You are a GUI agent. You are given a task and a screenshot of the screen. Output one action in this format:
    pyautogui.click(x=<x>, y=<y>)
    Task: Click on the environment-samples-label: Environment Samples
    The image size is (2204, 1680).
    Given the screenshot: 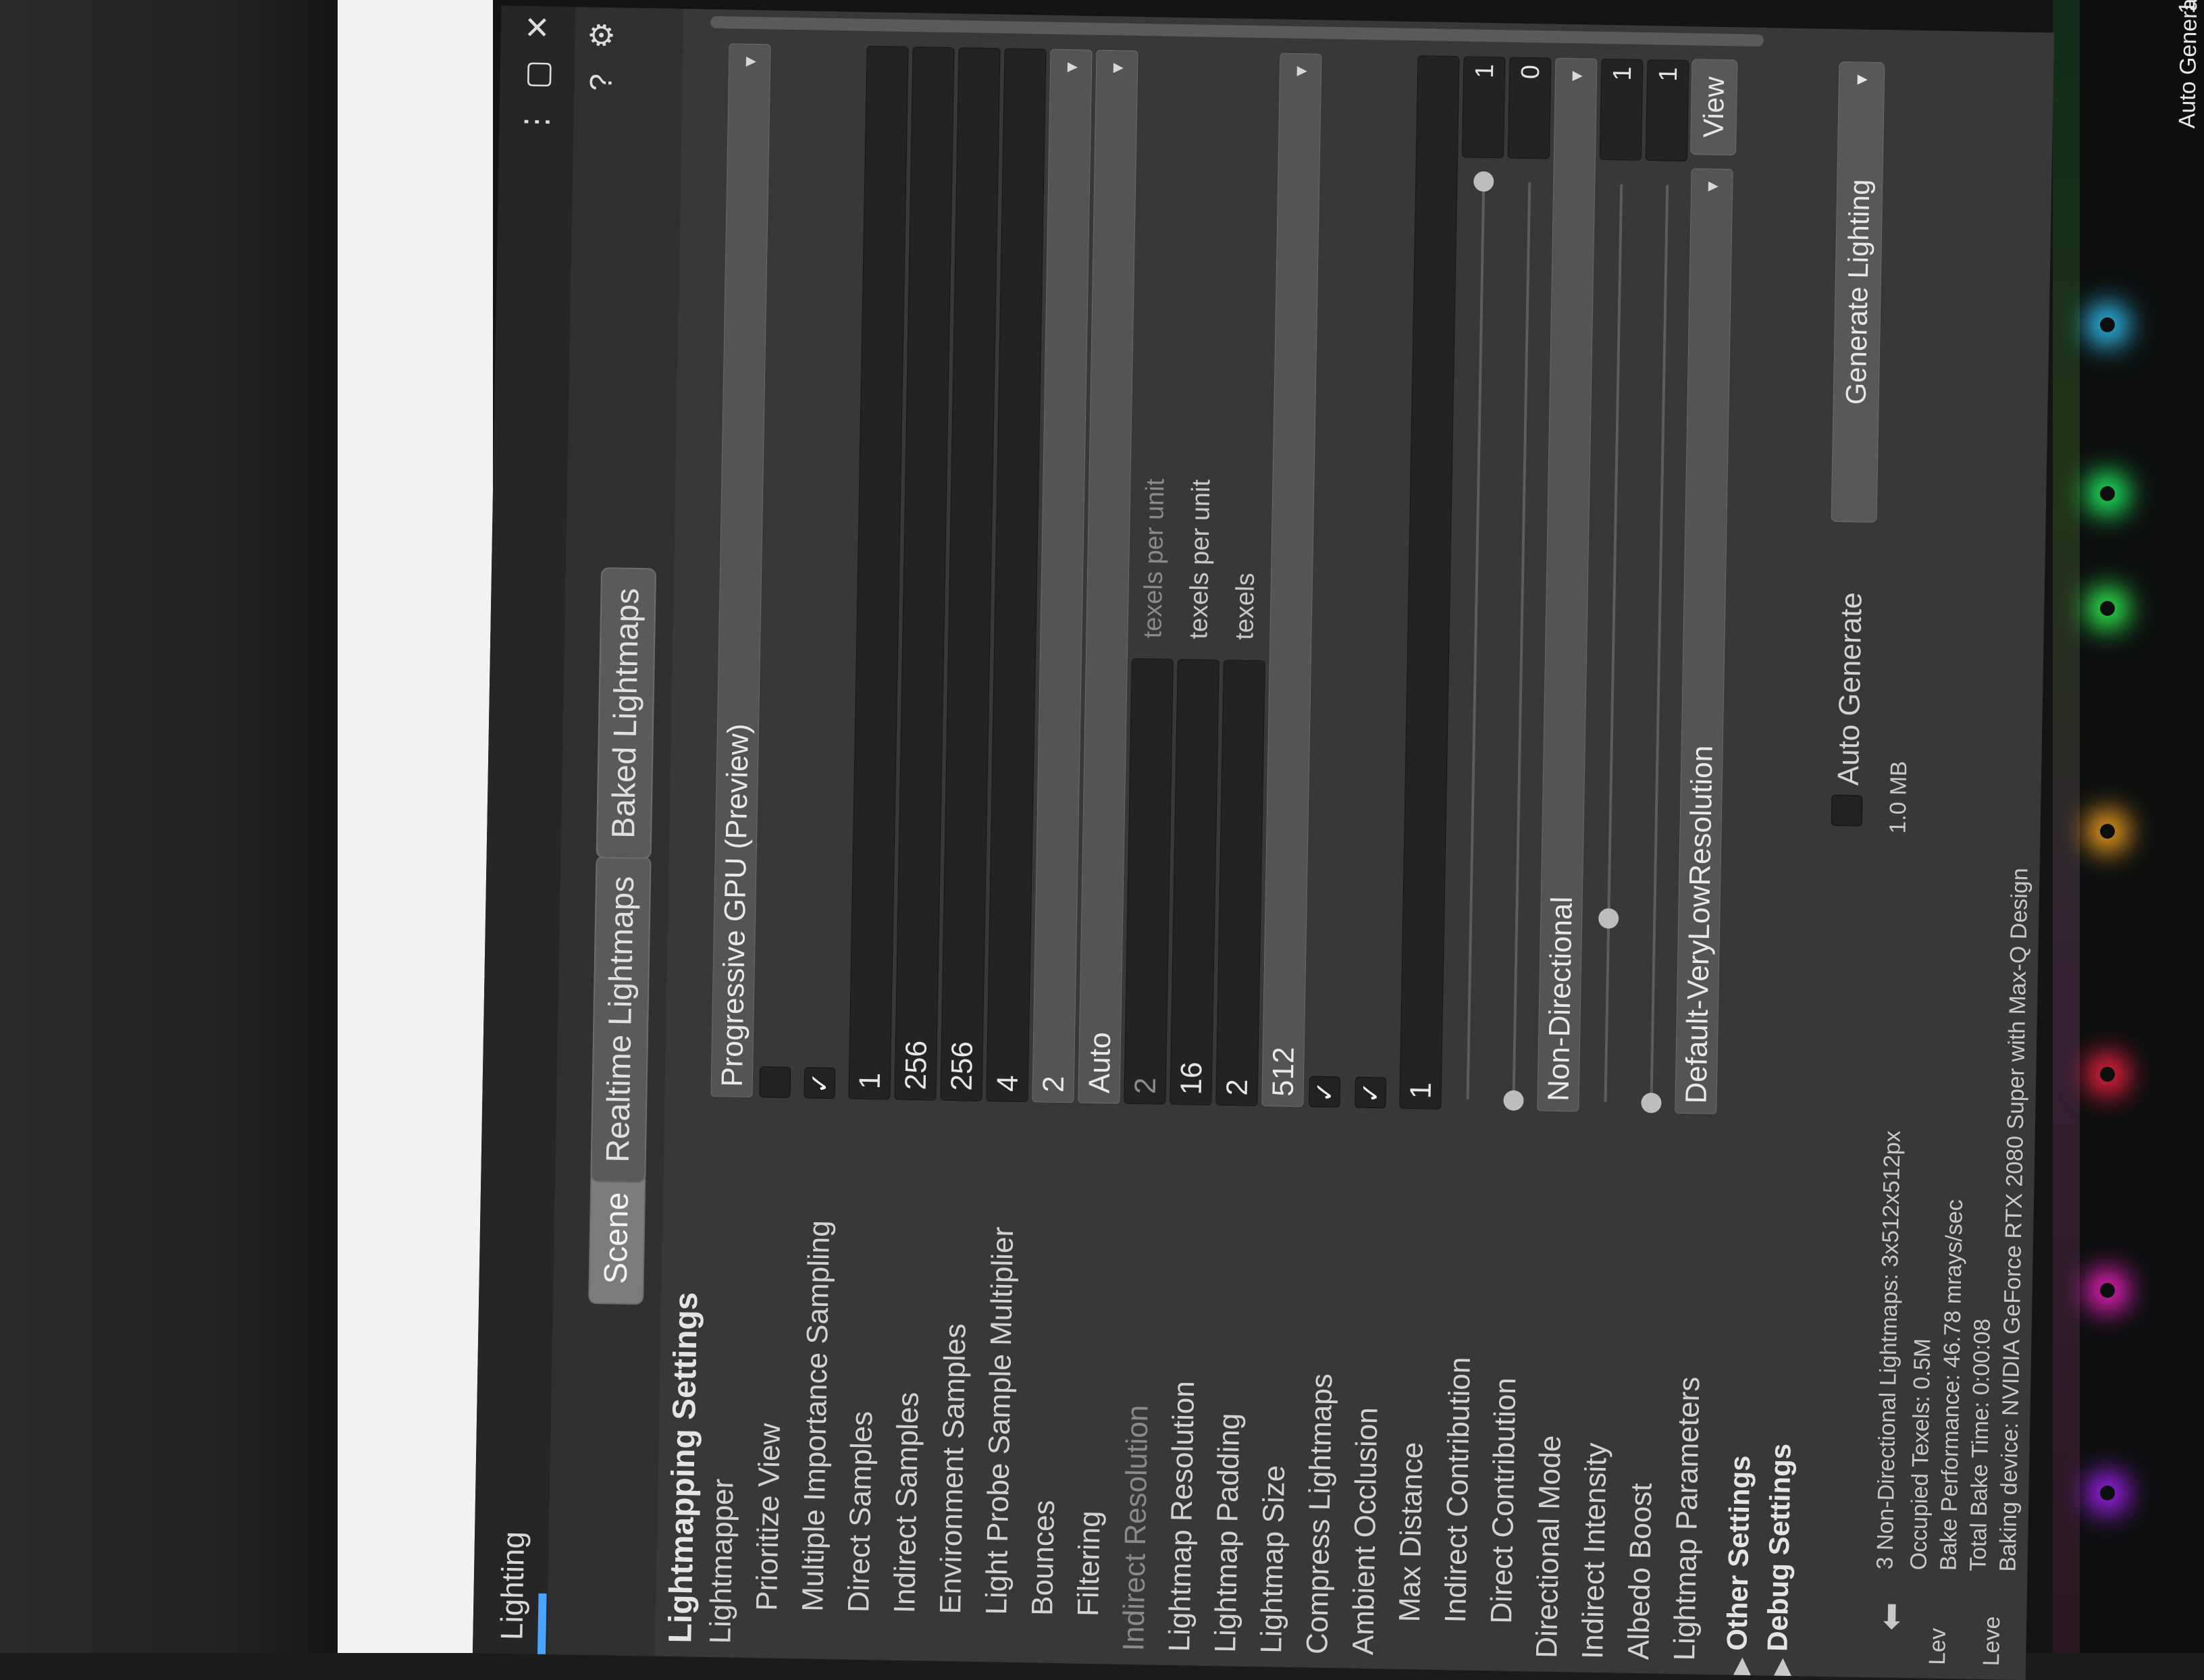 What is the action you would take?
    pyautogui.click(x=953, y=1469)
    